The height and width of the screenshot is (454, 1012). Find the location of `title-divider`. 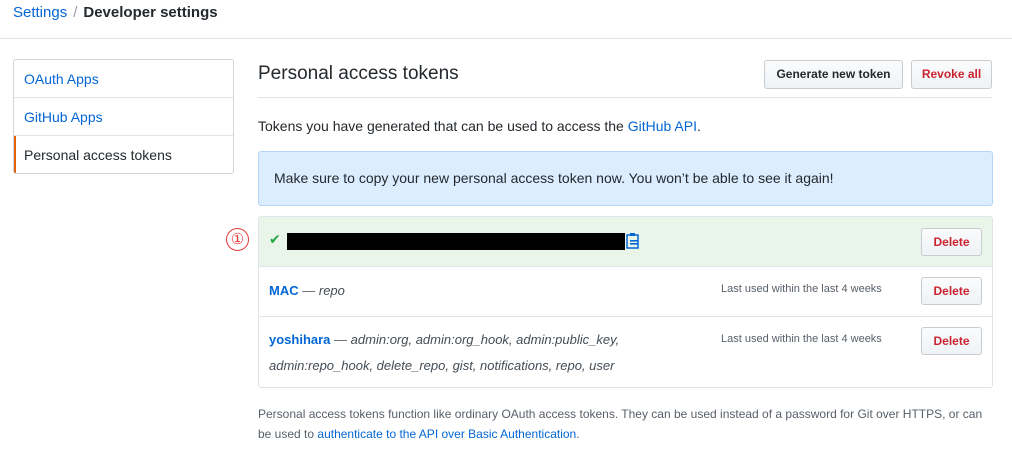

title-divider is located at coordinates (625, 97).